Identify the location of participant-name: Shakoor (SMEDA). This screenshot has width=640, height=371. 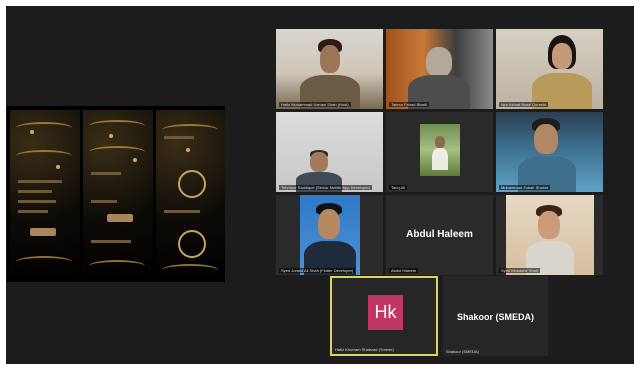
(462, 351).